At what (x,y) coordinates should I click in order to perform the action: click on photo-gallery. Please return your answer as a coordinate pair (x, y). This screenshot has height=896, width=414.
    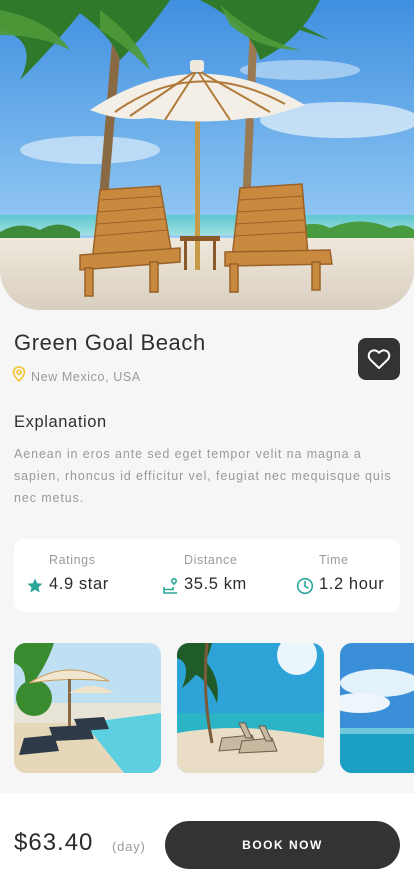
    Looking at the image, I should click on (214, 708).